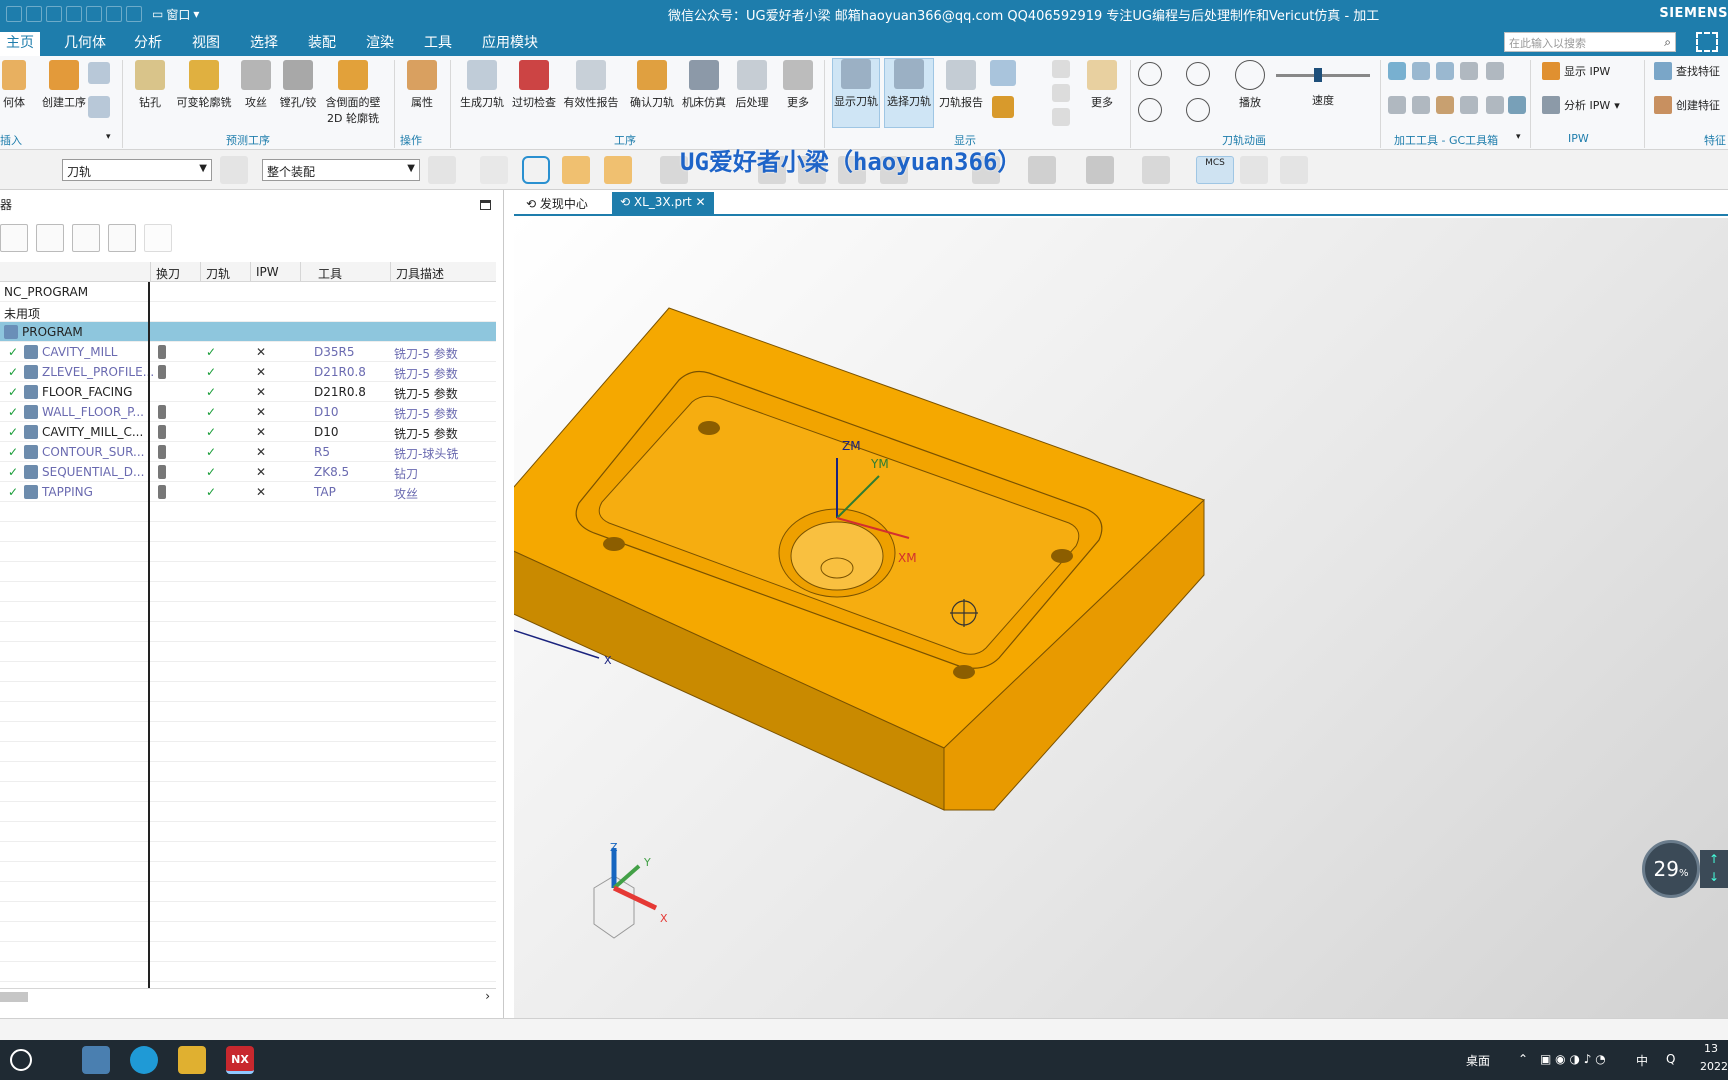 The image size is (1728, 1080). What do you see at coordinates (1517, 105) in the screenshot?
I see `gc-tool-11-icon` at bounding box center [1517, 105].